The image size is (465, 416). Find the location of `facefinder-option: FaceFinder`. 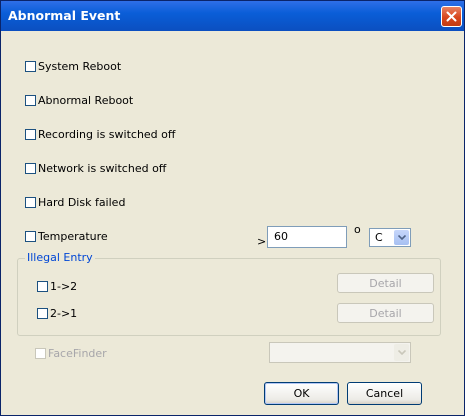

facefinder-option: FaceFinder is located at coordinates (71, 353).